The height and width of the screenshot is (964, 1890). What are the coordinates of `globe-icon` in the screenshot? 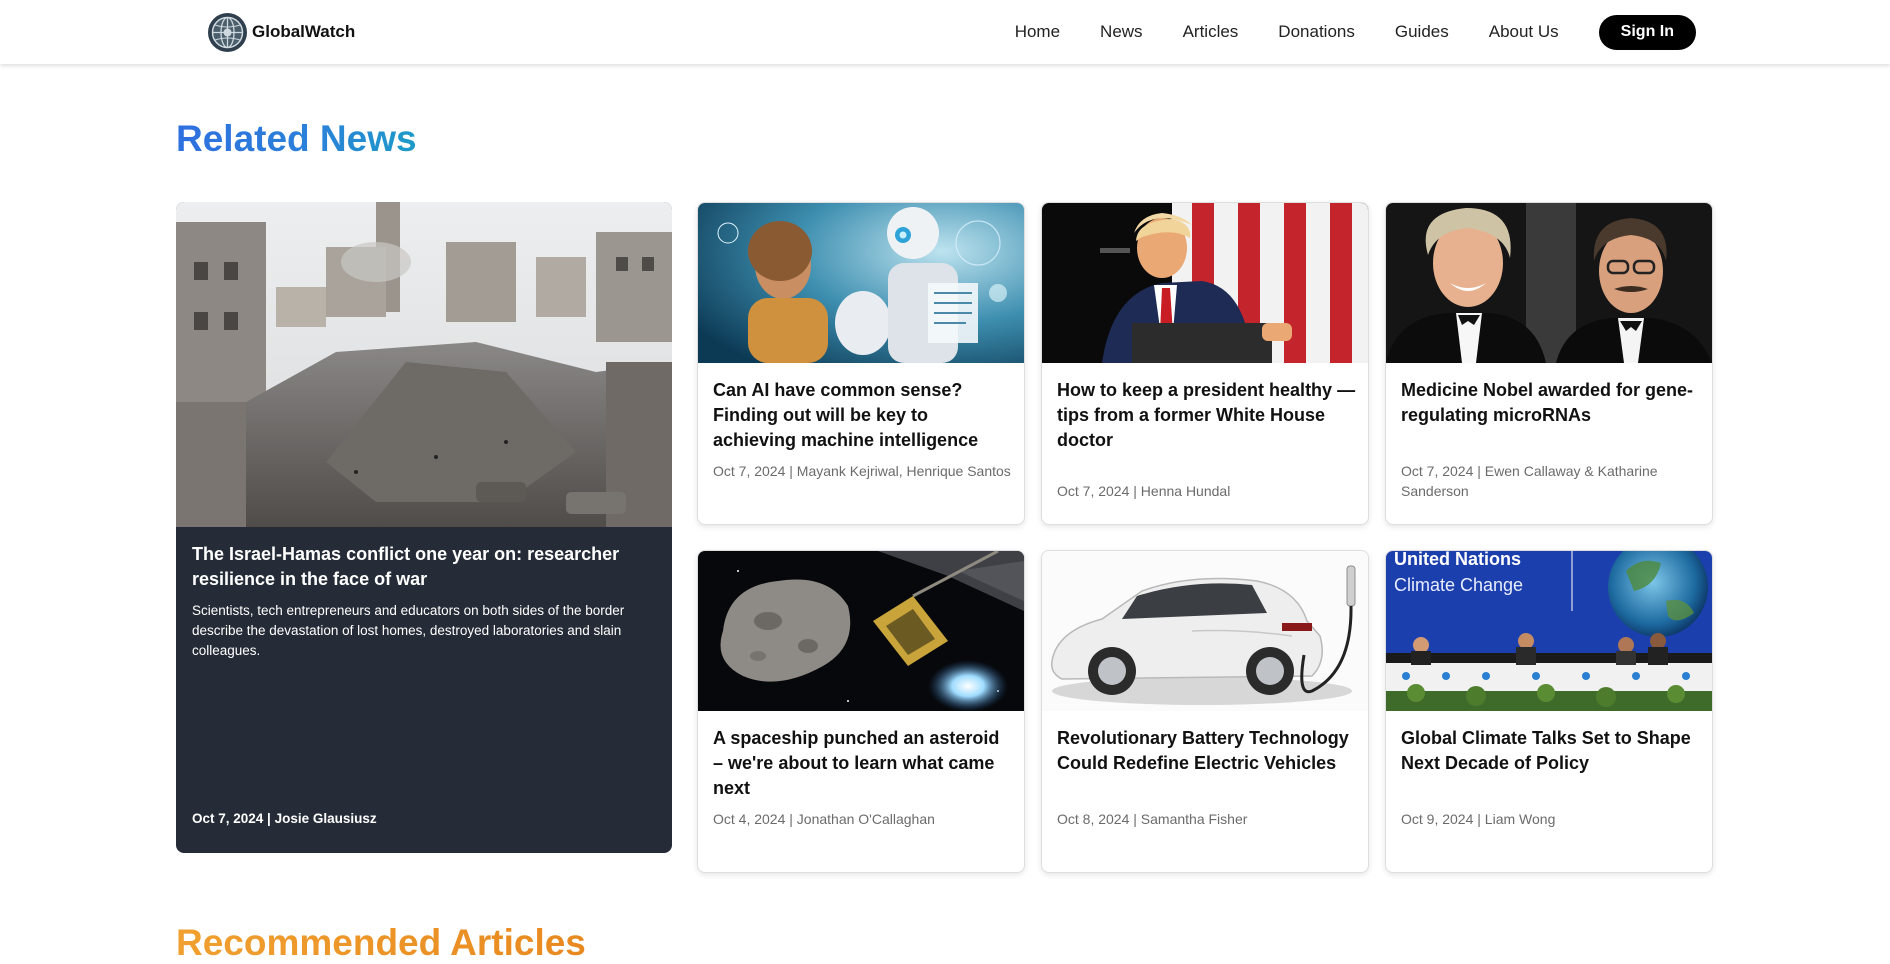 It's located at (227, 32).